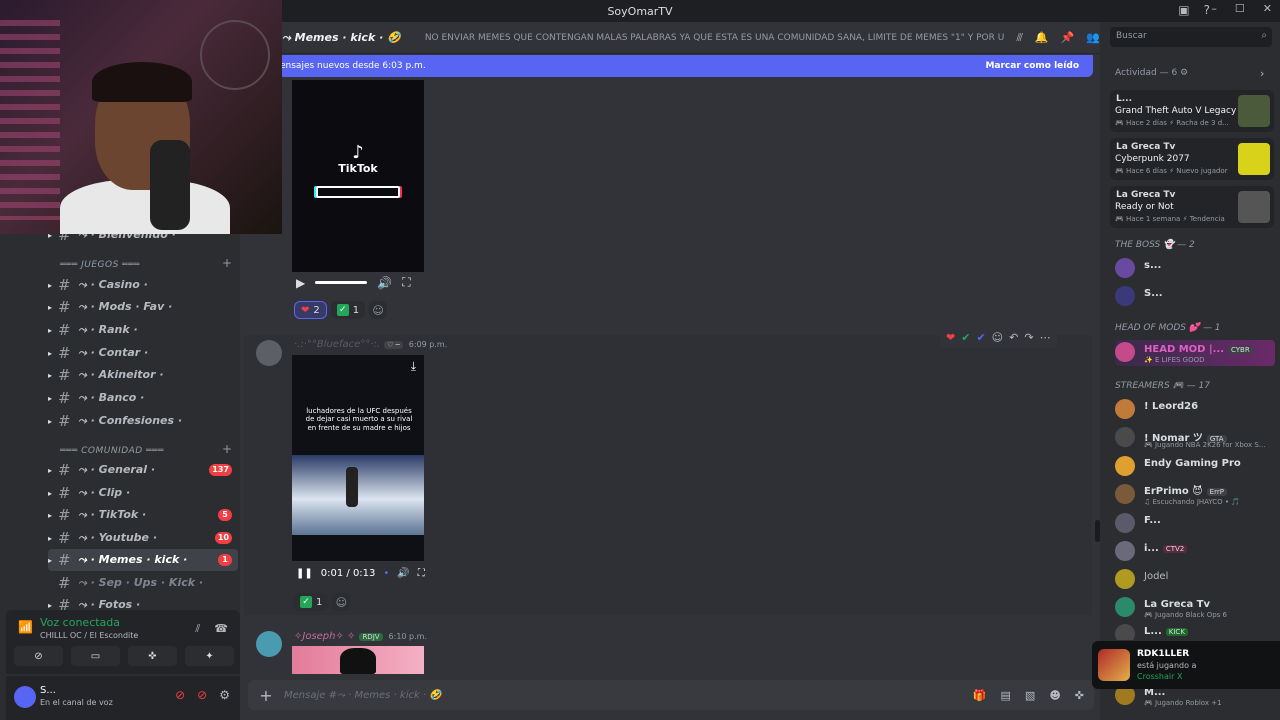 The height and width of the screenshot is (720, 1280). I want to click on reply-icon: ↶, so click(1013, 337).